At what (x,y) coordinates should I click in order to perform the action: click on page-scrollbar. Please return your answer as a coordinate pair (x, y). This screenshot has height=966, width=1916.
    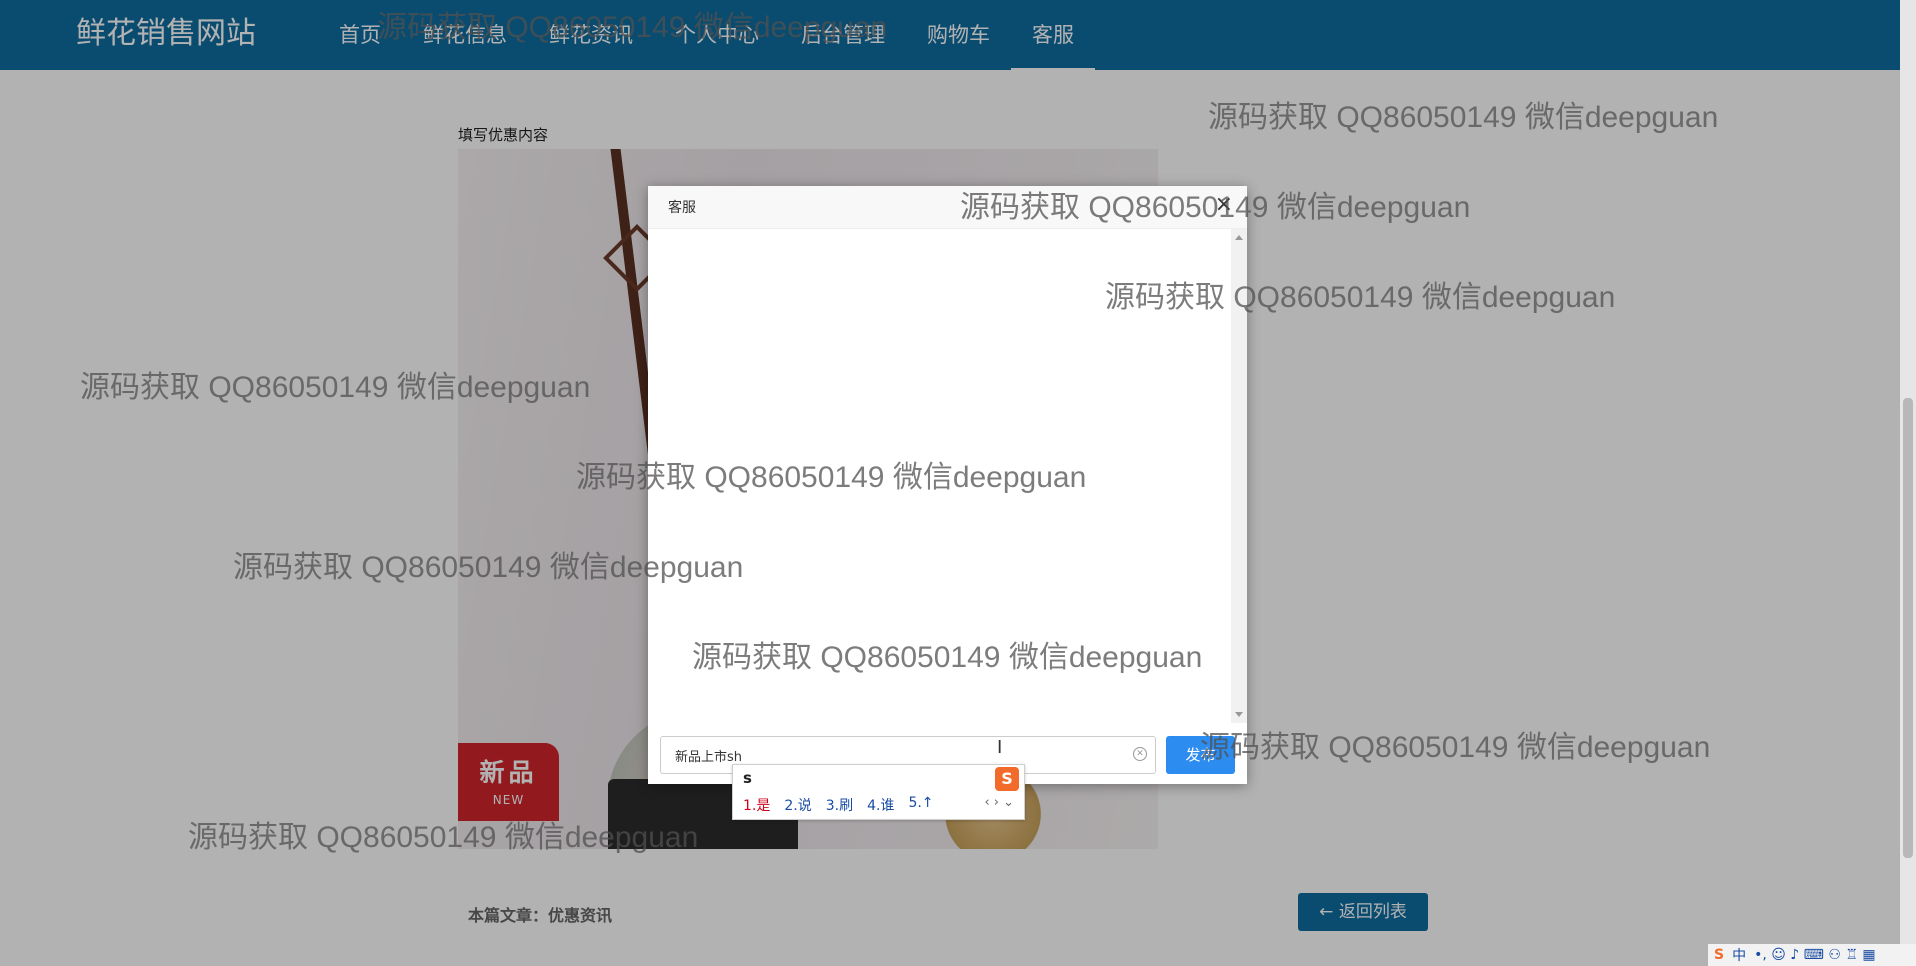
    Looking at the image, I should click on (1908, 483).